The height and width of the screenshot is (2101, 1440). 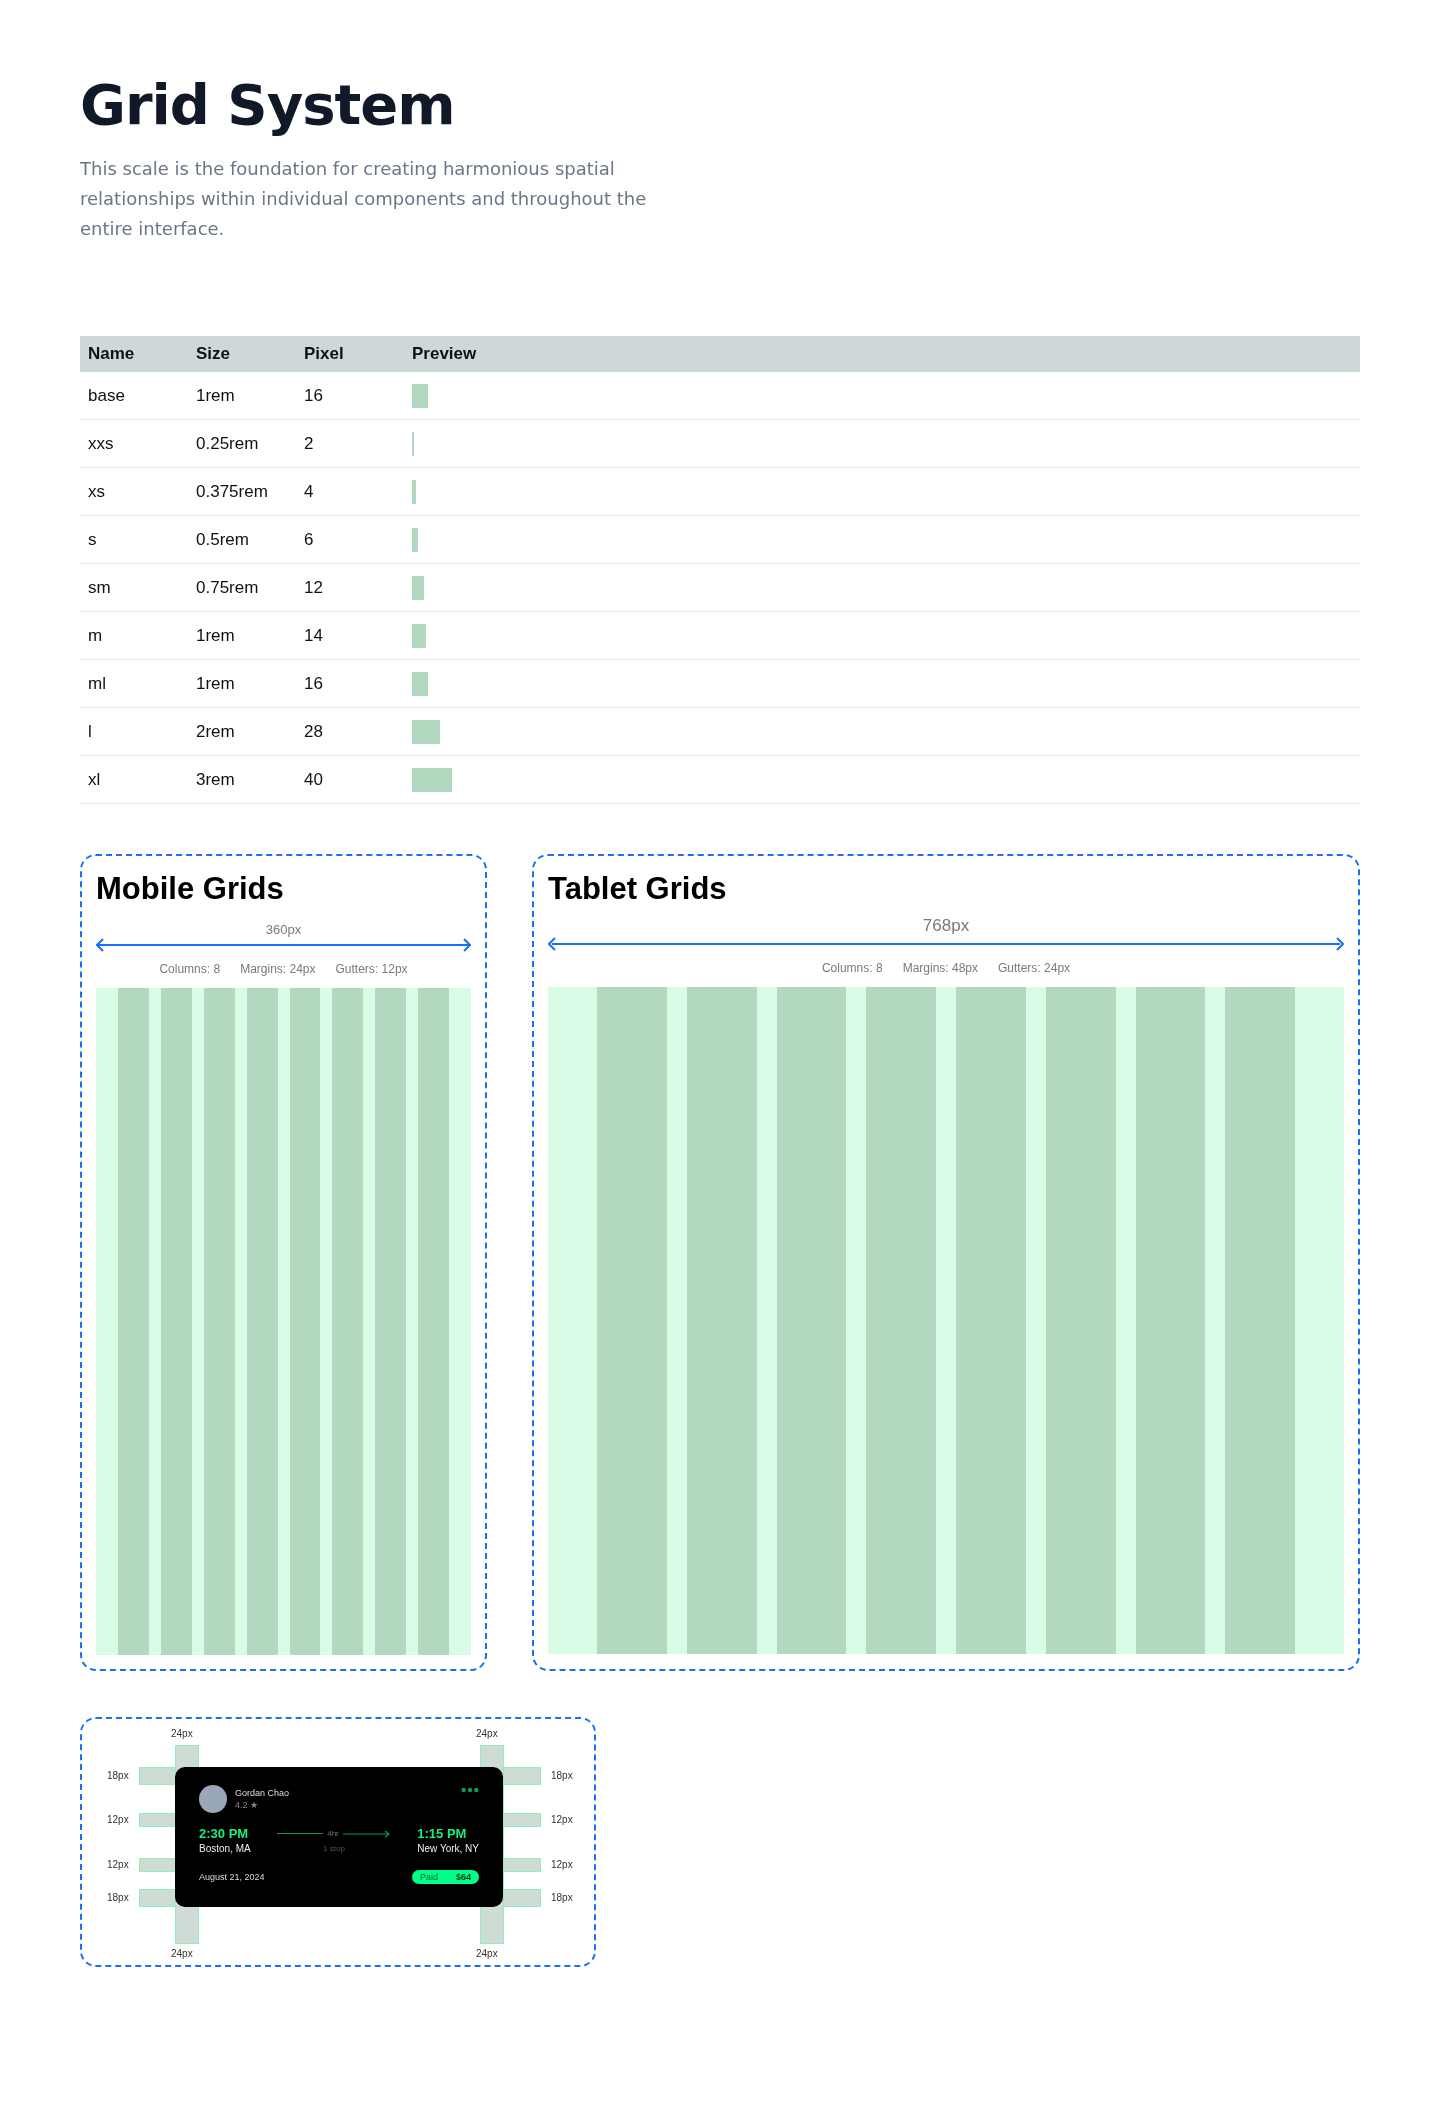 I want to click on table-cell: xs, so click(x=134, y=491).